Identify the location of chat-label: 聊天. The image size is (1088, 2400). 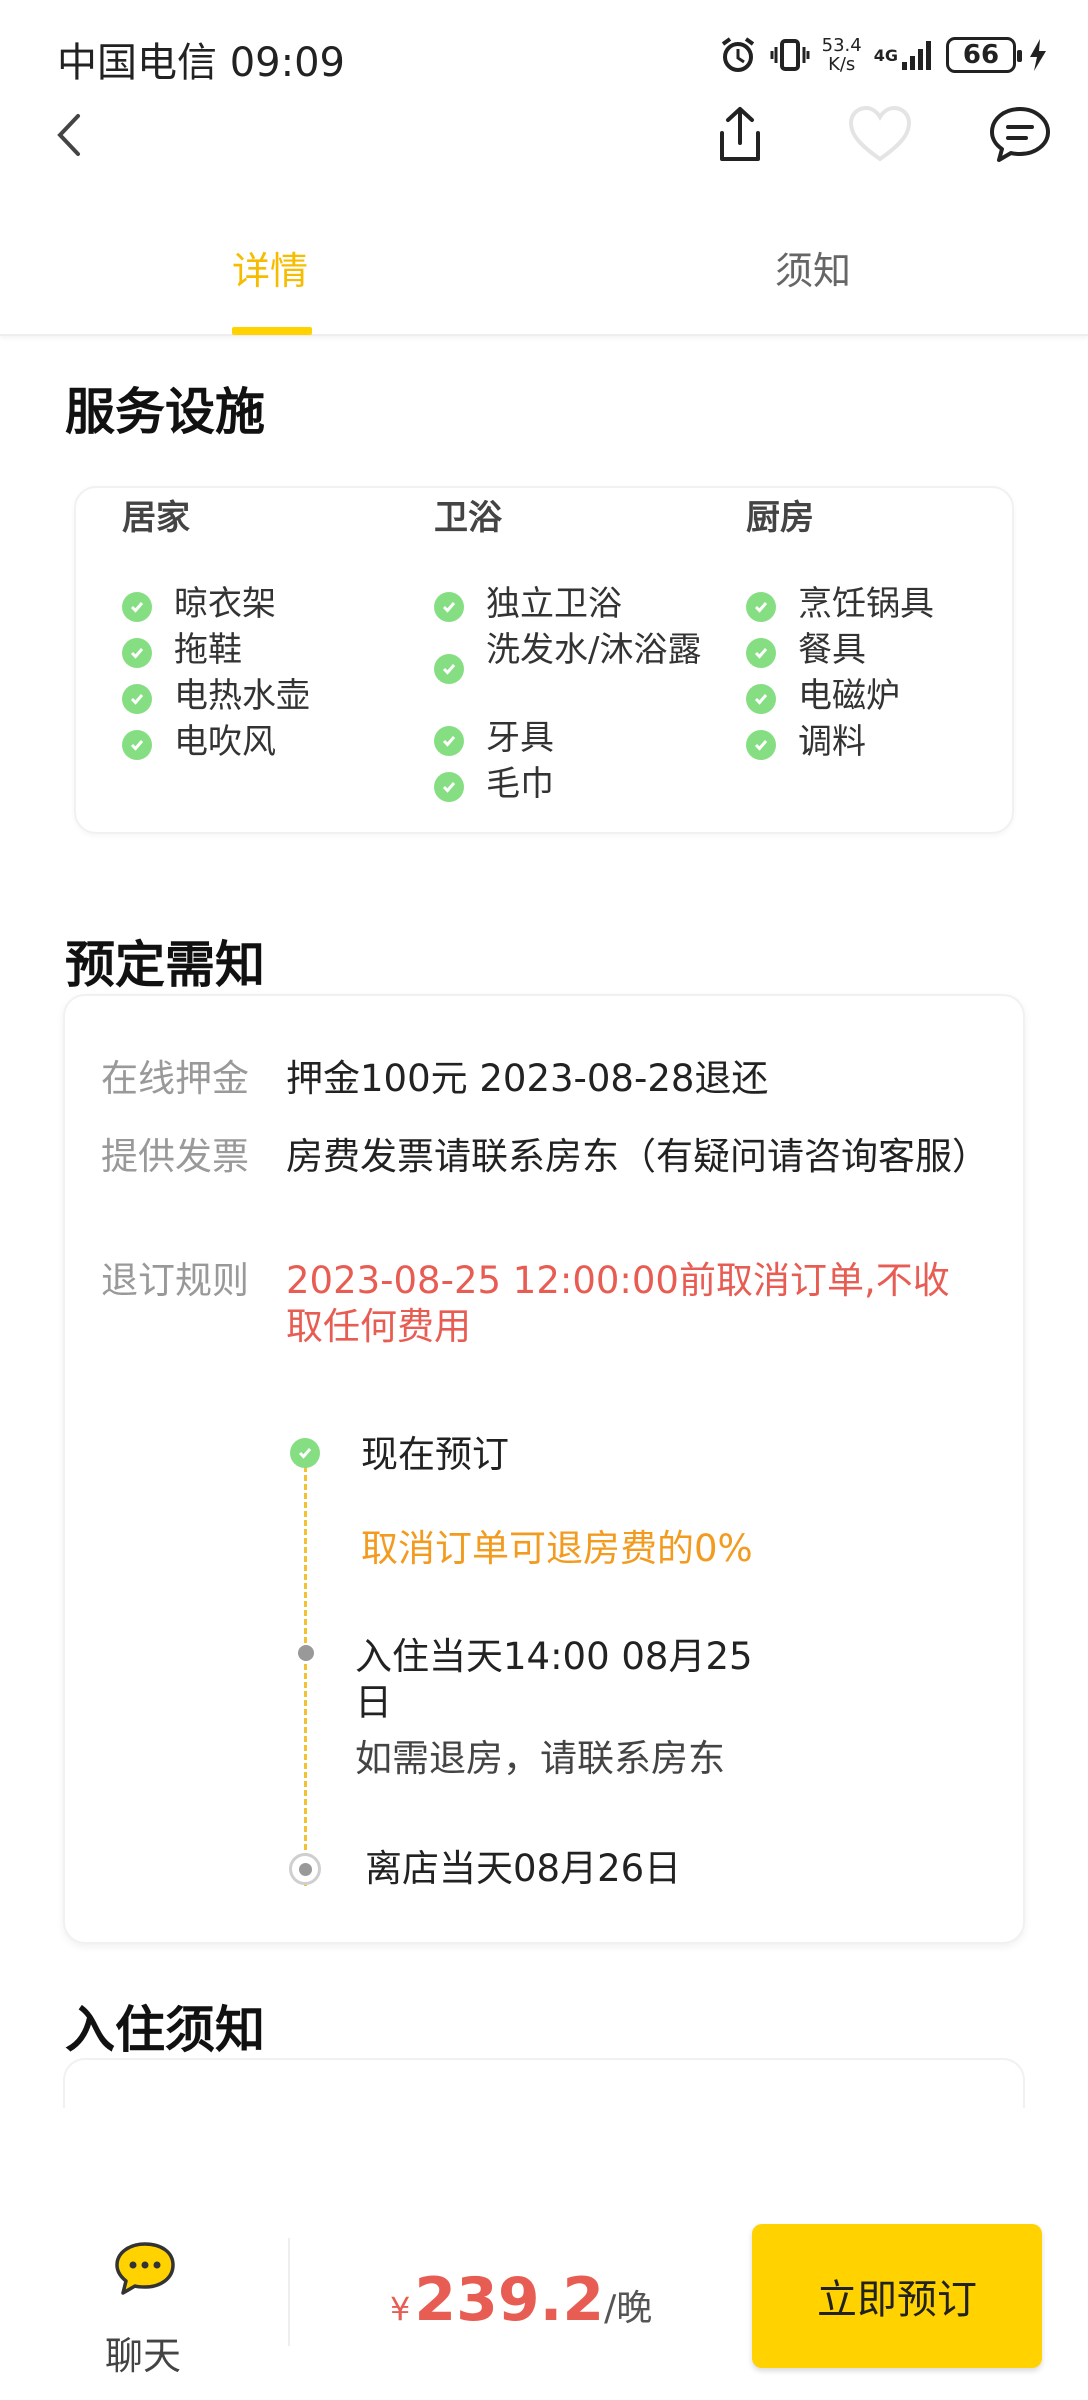
(143, 2356).